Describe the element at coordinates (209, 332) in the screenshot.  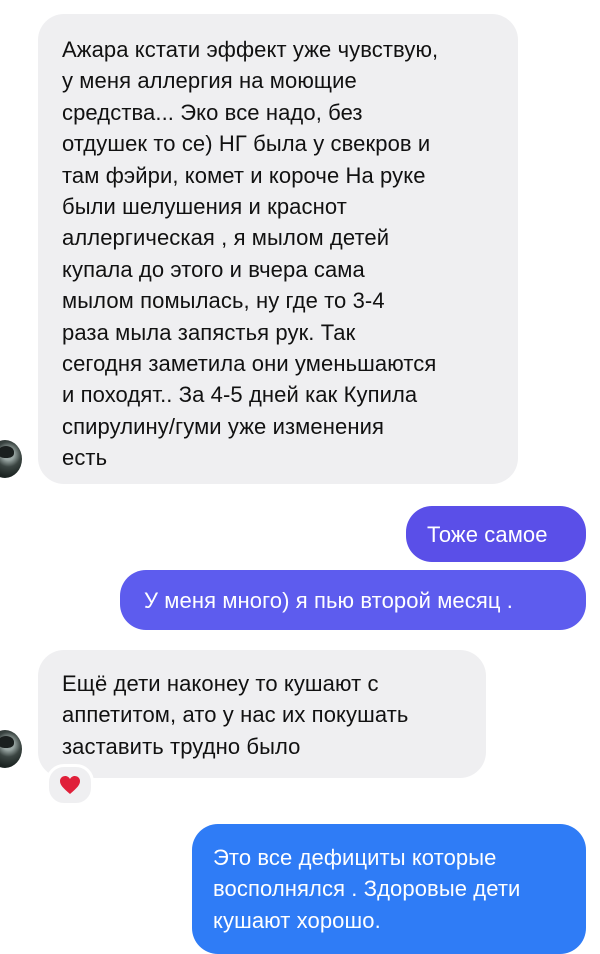
I see `message-line: раза мыла запястья рук. Так` at that location.